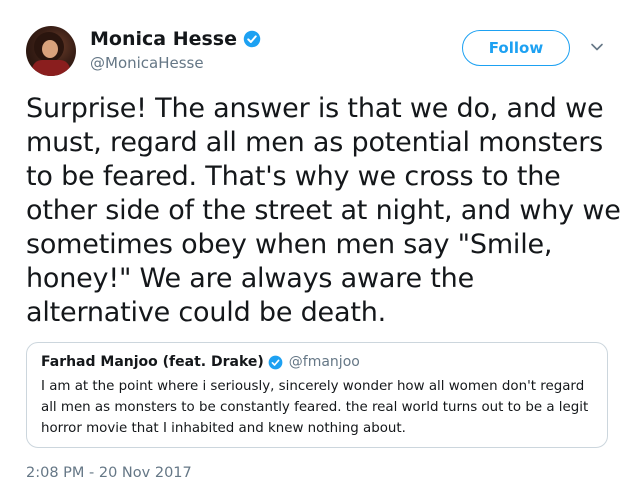  I want to click on quoted-tweet-header: Farhad Manjoo (feat. Drake) @fmanjoo, so click(317, 362).